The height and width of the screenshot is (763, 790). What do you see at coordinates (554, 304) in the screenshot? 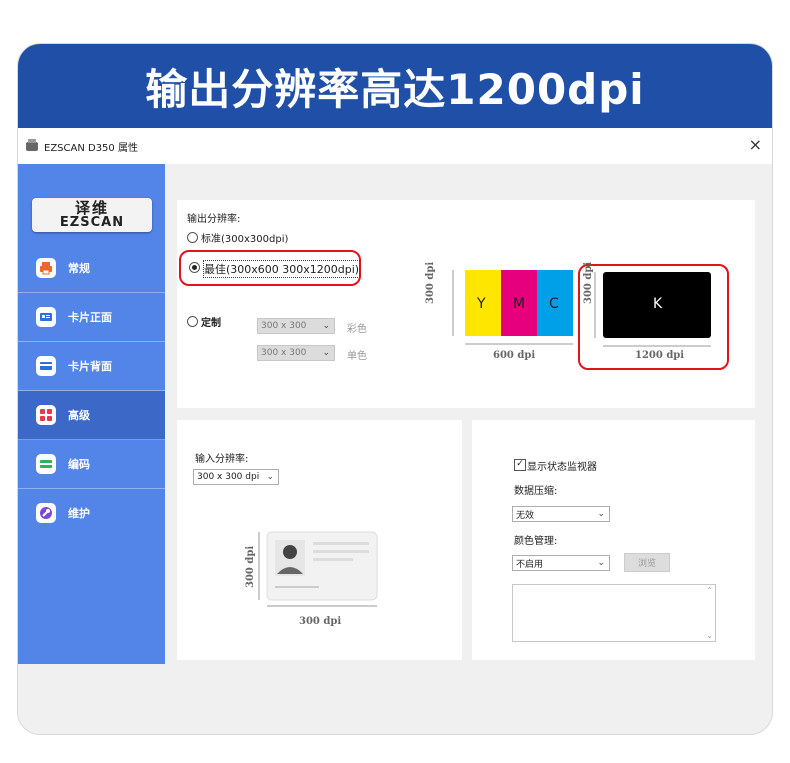
I see `ymc-c-label: C` at bounding box center [554, 304].